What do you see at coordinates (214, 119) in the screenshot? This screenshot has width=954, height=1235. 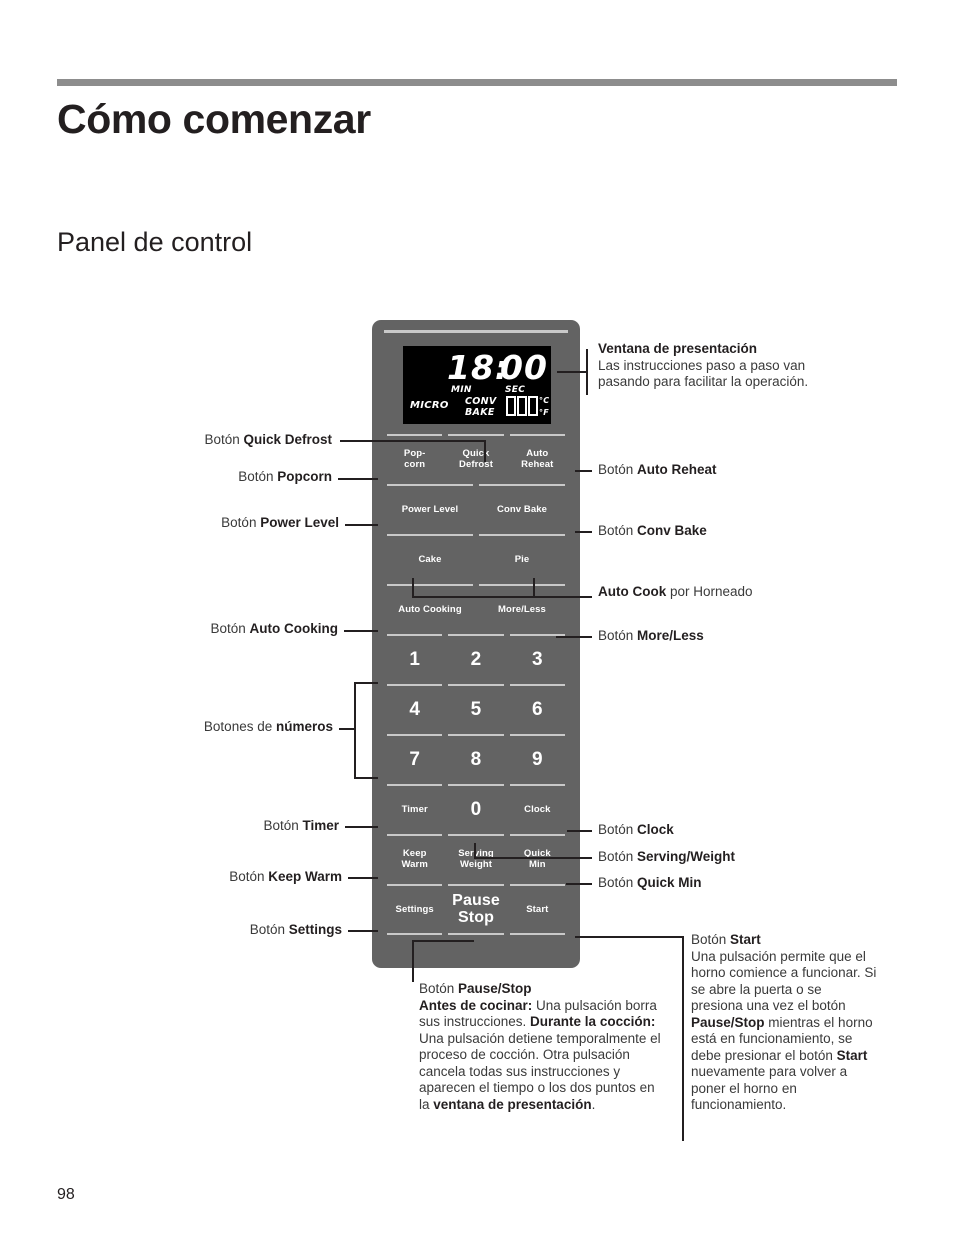 I see `page-title: Cómo comenzar` at bounding box center [214, 119].